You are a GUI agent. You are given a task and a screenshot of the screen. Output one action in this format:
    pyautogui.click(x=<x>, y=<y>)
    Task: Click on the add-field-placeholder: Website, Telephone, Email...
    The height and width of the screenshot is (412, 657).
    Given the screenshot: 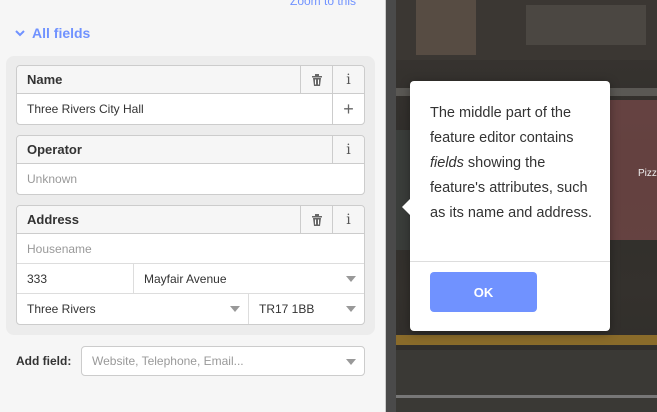 What is the action you would take?
    pyautogui.click(x=168, y=361)
    